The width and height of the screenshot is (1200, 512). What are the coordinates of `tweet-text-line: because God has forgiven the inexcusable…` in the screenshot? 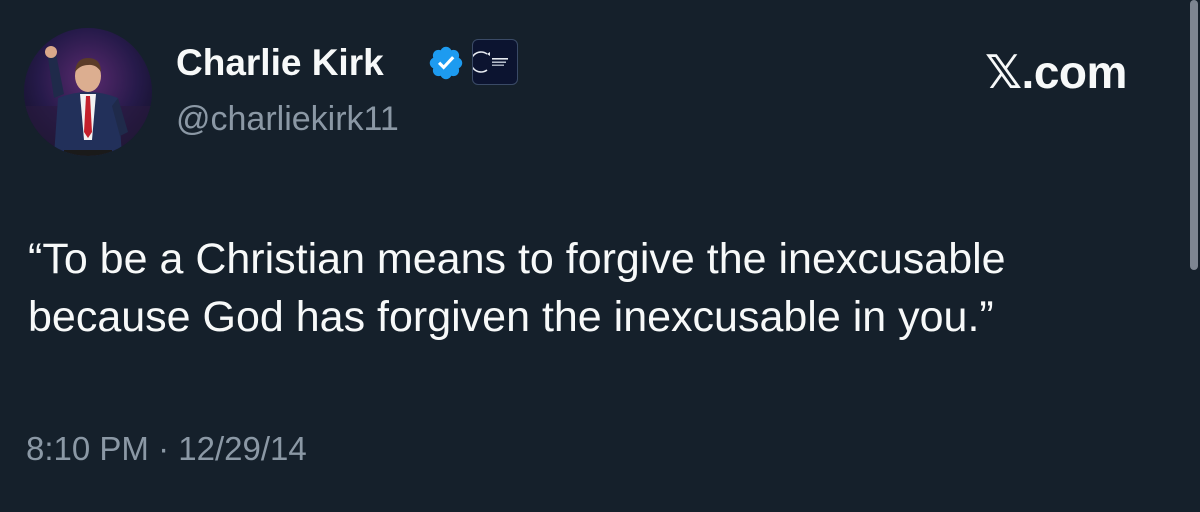 It's located at (511, 317).